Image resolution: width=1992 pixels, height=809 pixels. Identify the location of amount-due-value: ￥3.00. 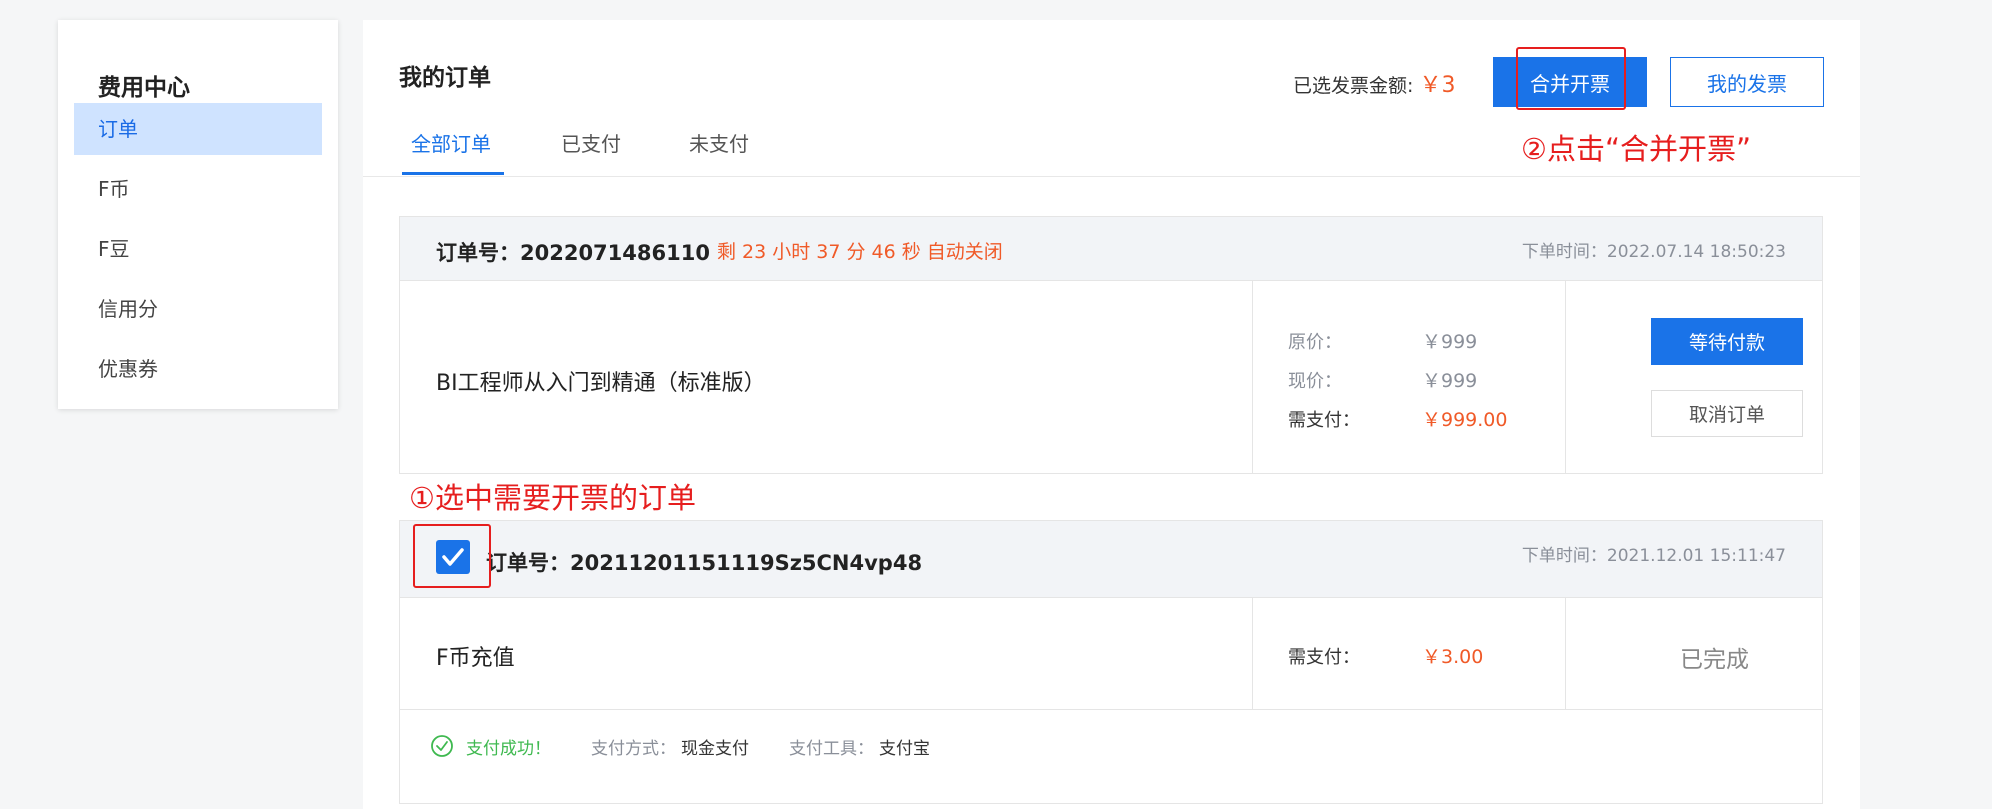
(1453, 657).